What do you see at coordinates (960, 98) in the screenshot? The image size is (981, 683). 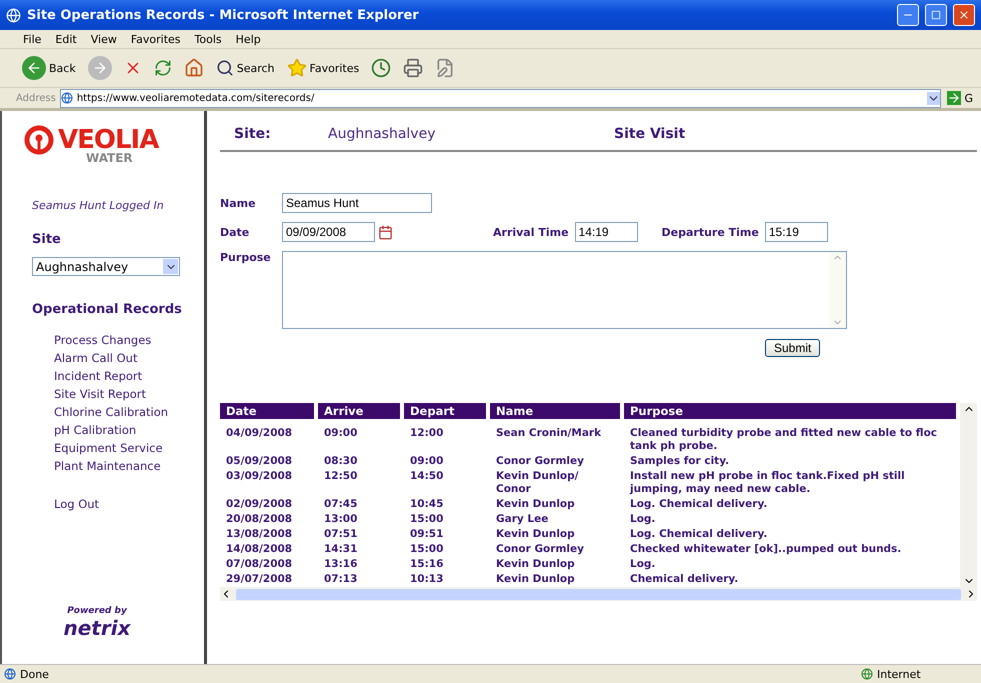 I see `go-button: G` at bounding box center [960, 98].